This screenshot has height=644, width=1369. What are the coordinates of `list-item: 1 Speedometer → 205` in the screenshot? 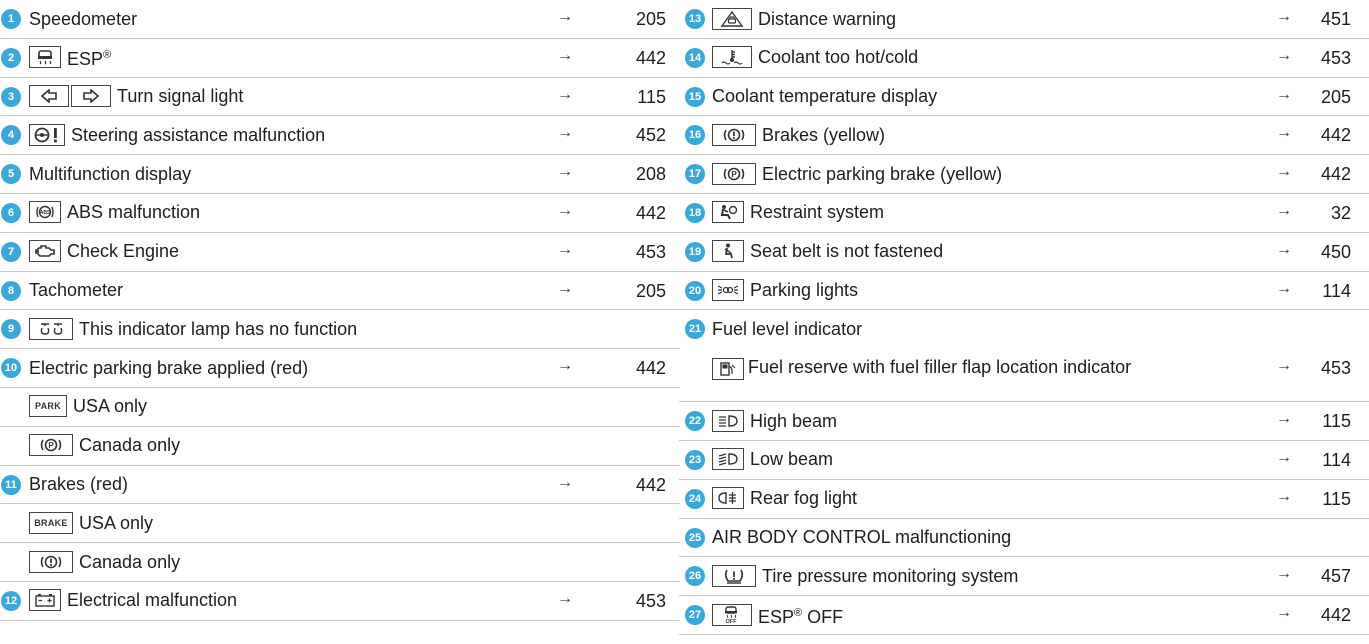 It's located at (340, 19).